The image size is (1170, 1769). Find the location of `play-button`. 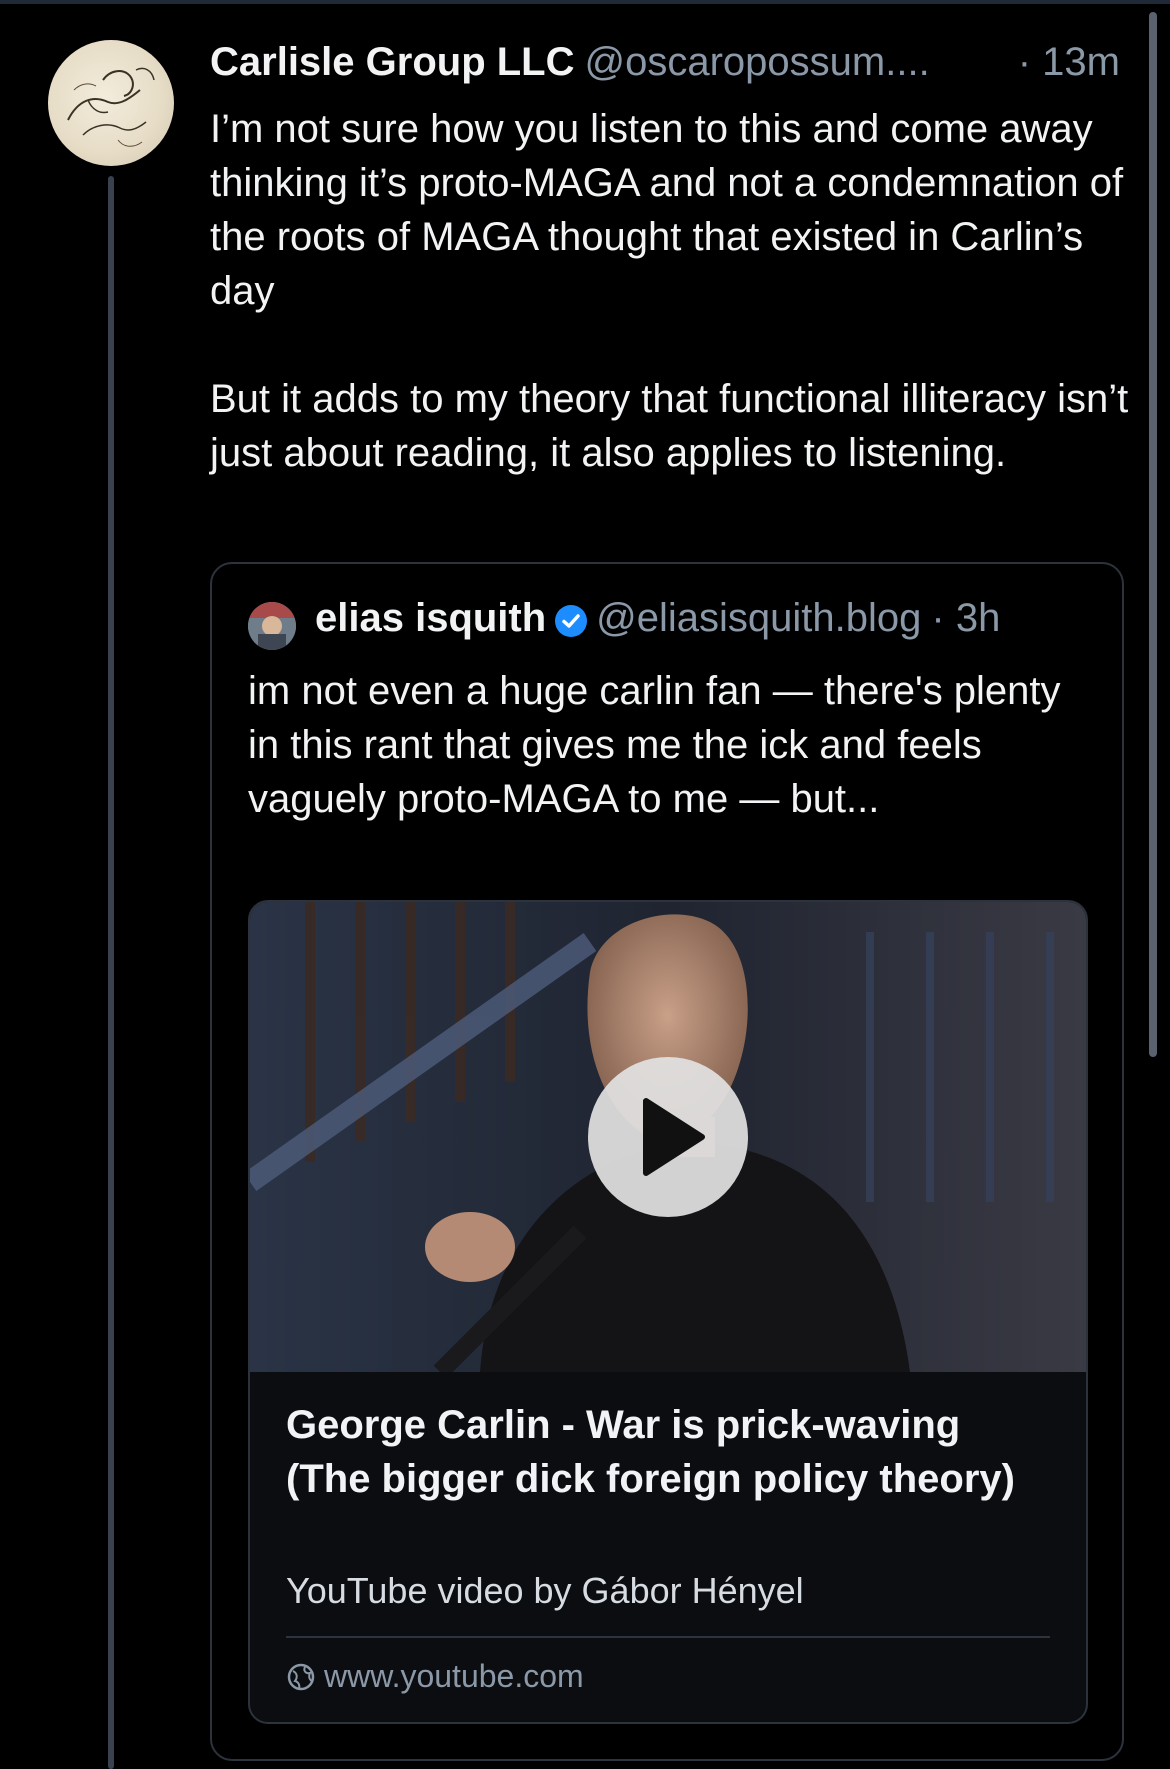

play-button is located at coordinates (668, 1137).